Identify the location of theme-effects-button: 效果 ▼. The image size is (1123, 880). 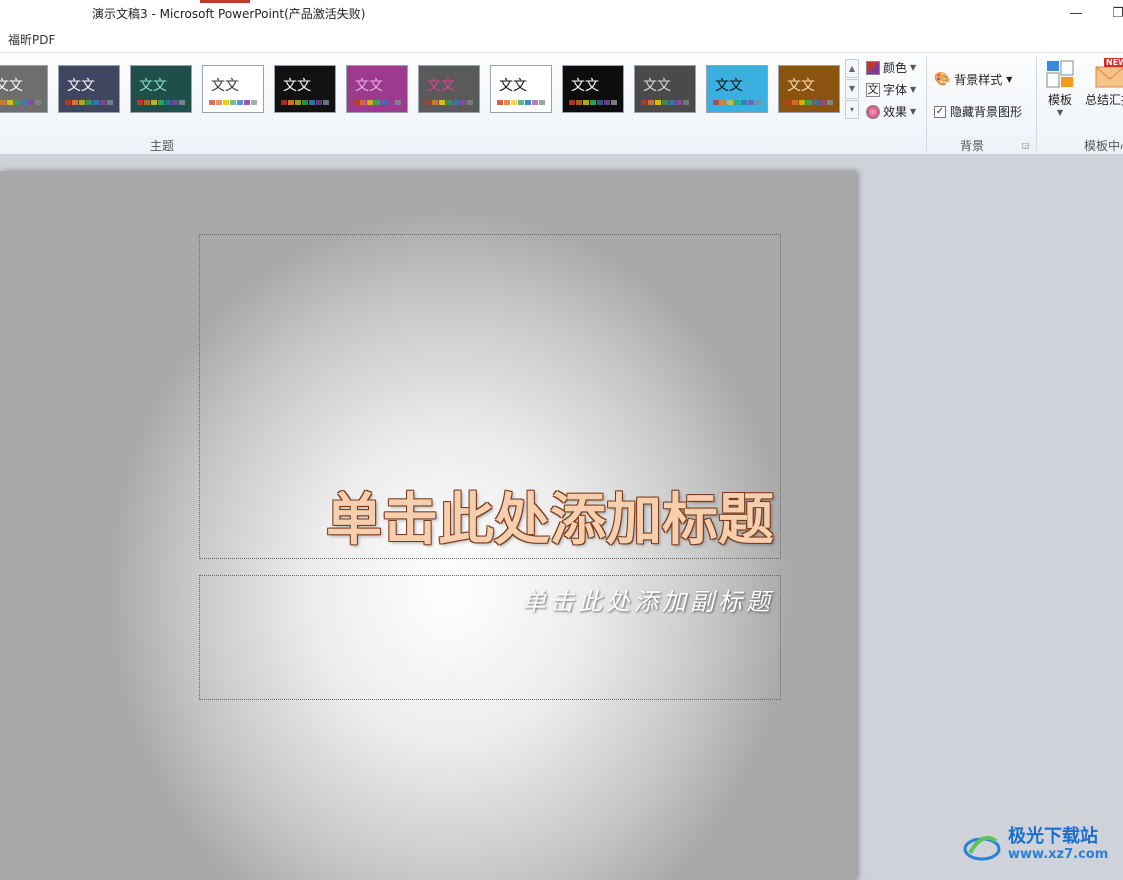
(891, 111).